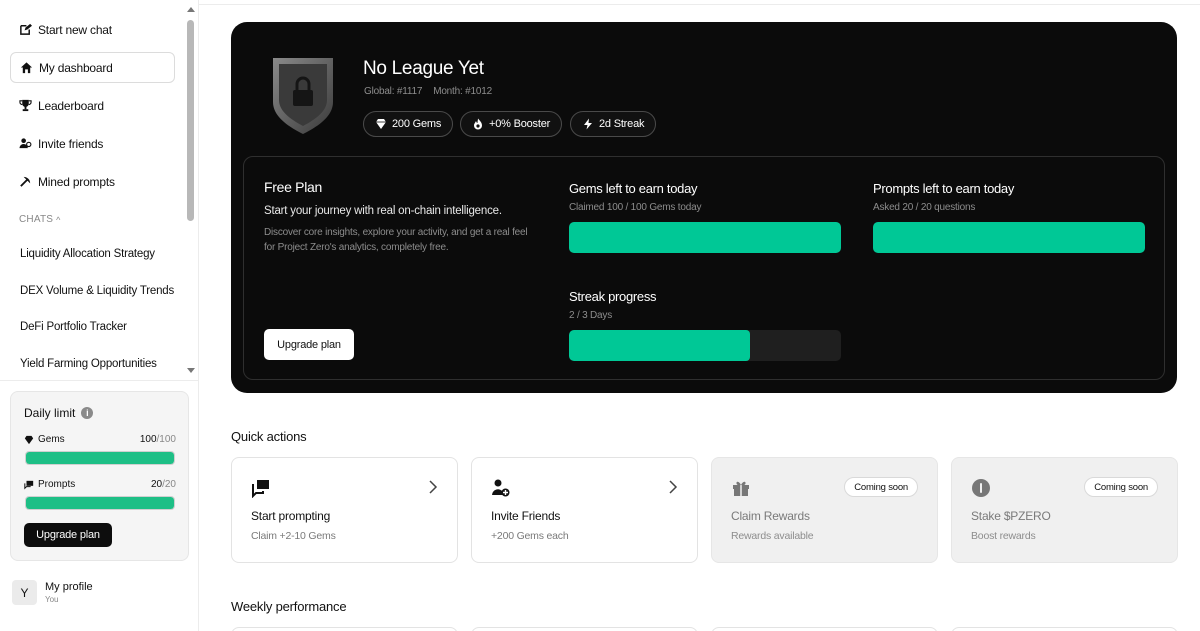  Describe the element at coordinates (75, 29) in the screenshot. I see `sidebar-item-label: Start new chat` at that location.